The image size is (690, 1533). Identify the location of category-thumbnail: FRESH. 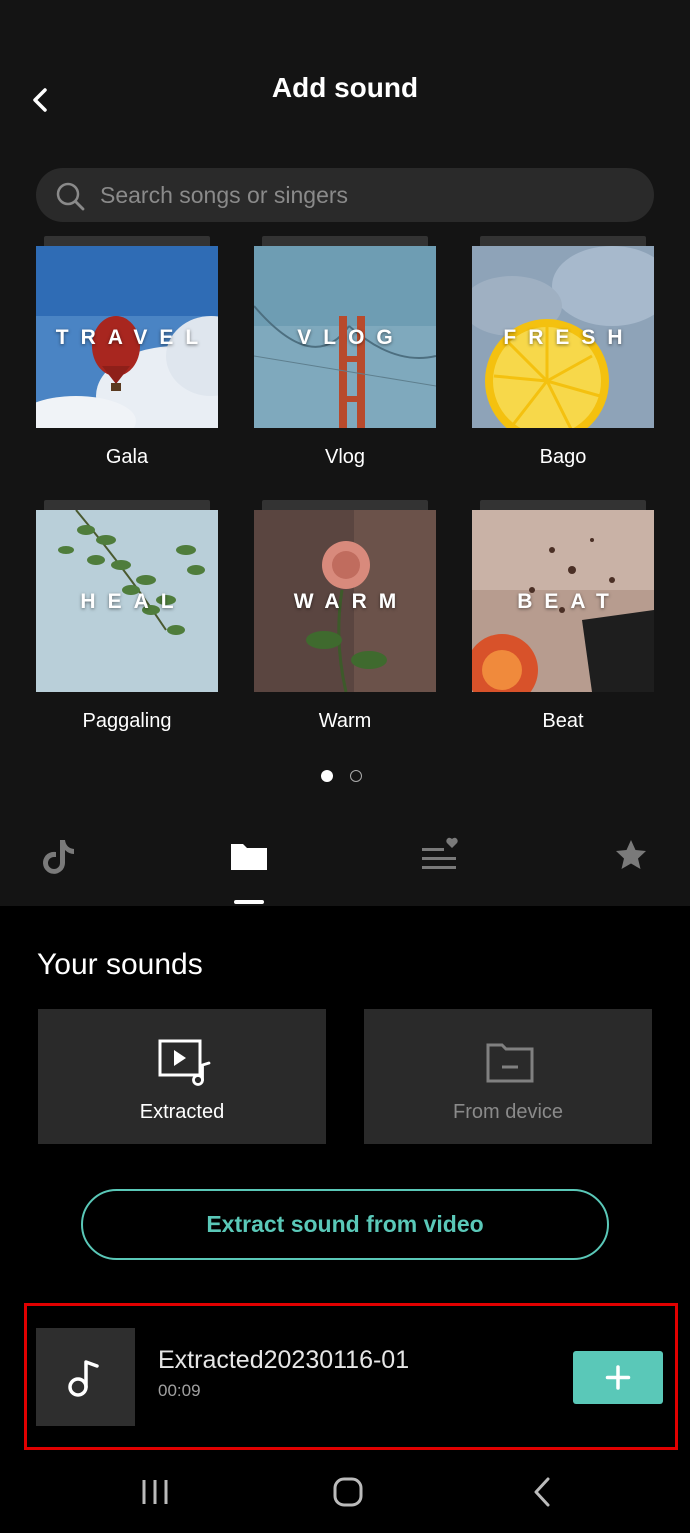
(563, 337).